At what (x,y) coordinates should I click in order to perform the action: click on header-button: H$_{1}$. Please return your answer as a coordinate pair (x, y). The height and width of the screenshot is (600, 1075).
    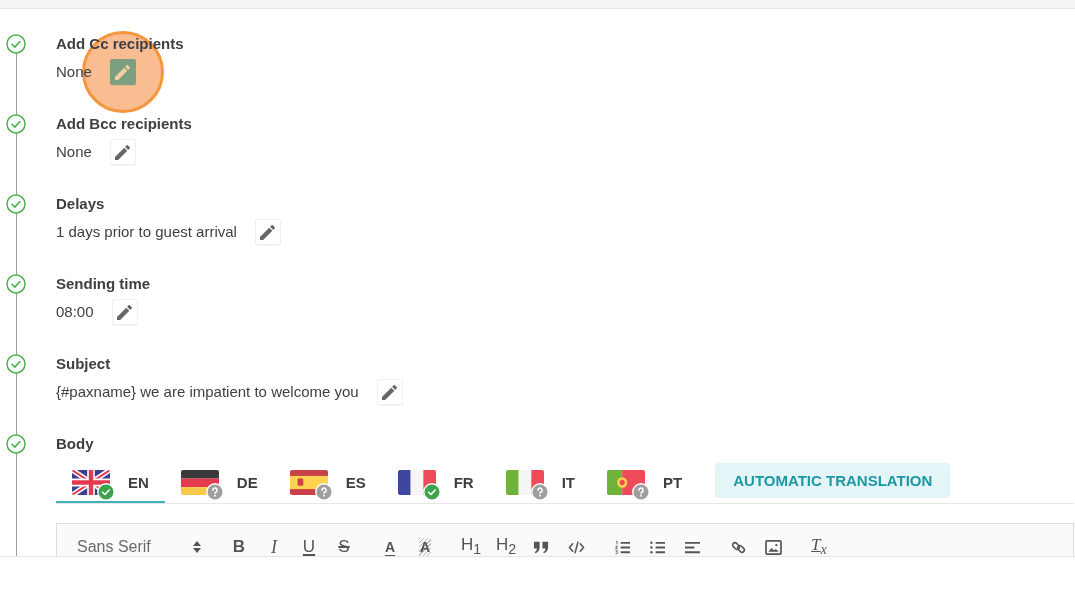
    Looking at the image, I should click on (471, 547).